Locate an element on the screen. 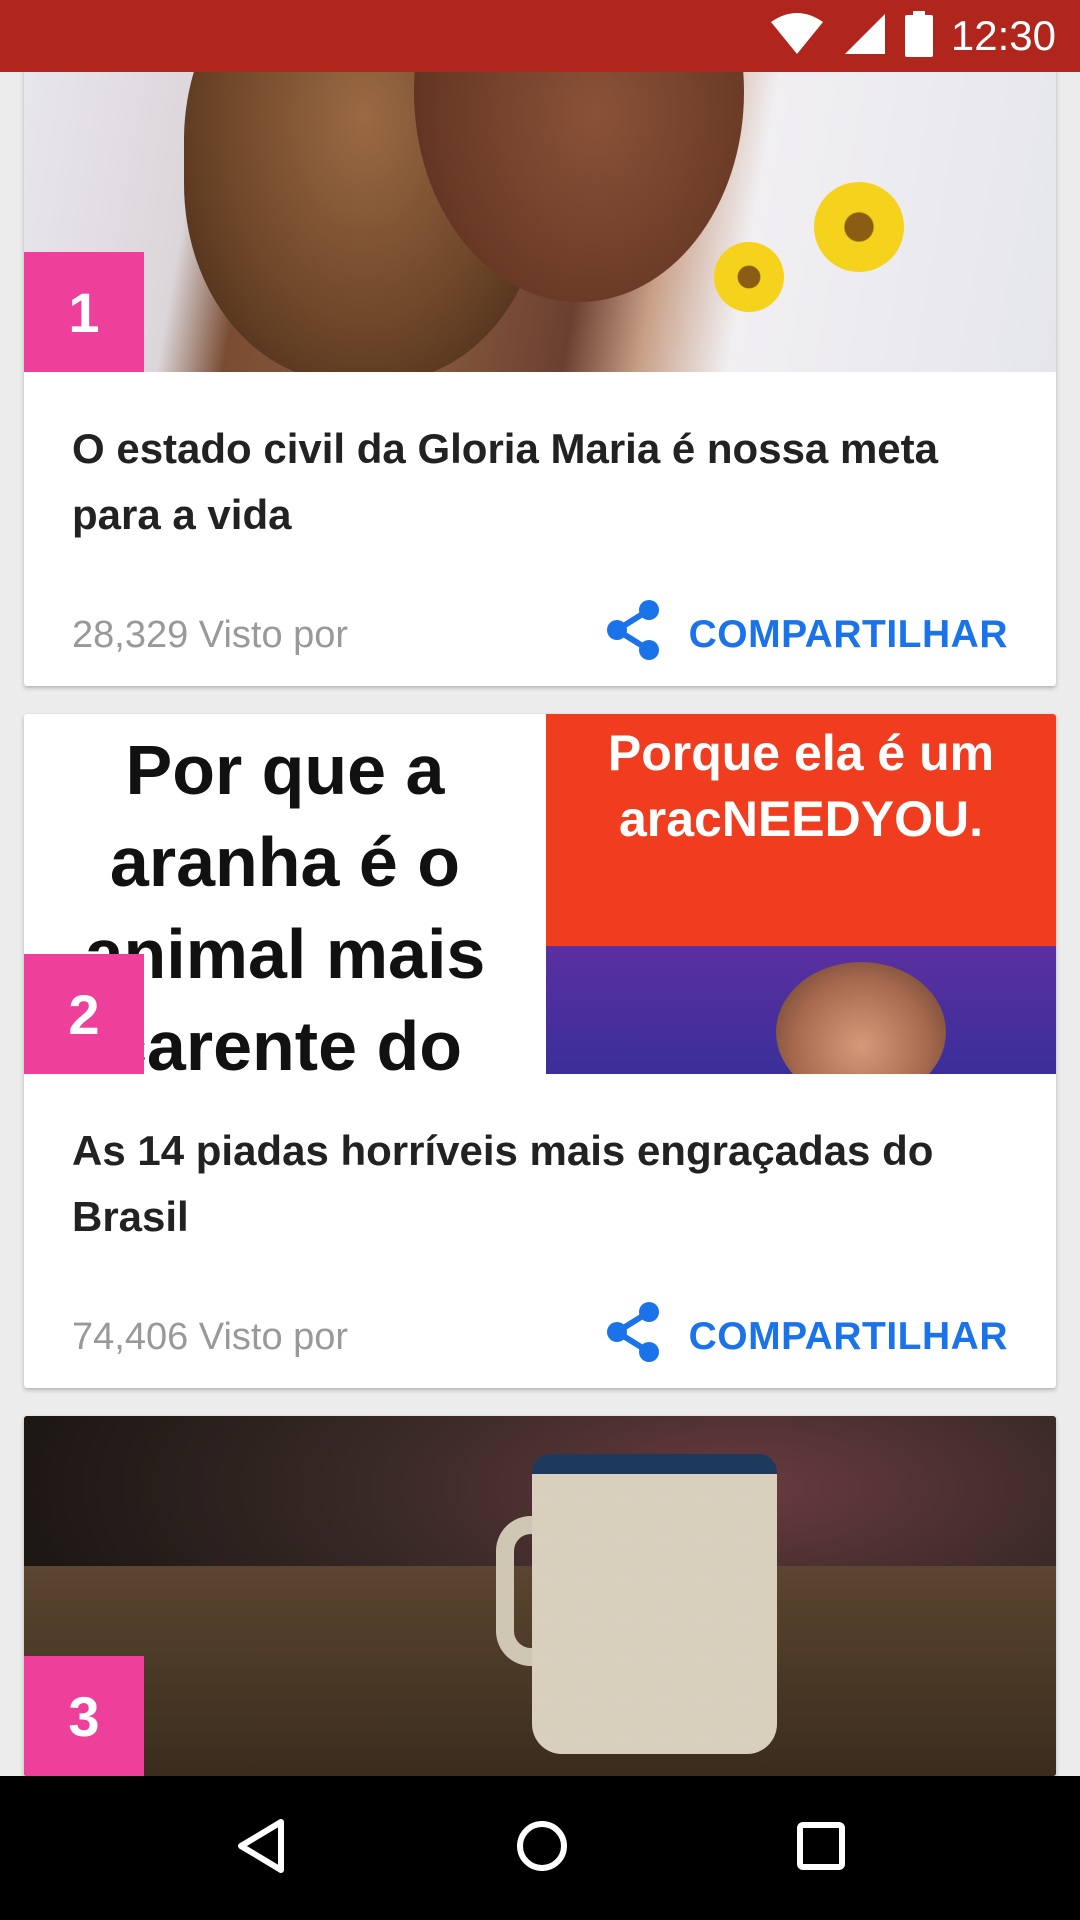  recents-square-icon is located at coordinates (821, 1848).